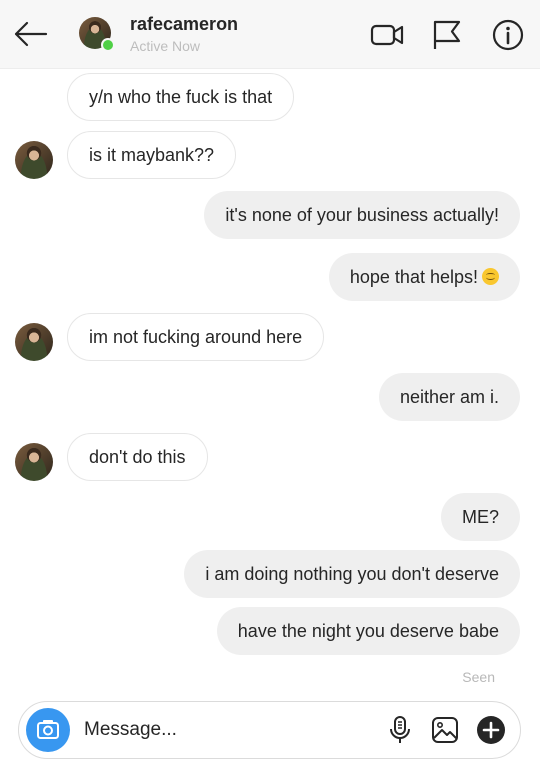 The image size is (540, 779). Describe the element at coordinates (480, 517) in the screenshot. I see `outgoing-message: ME?` at that location.